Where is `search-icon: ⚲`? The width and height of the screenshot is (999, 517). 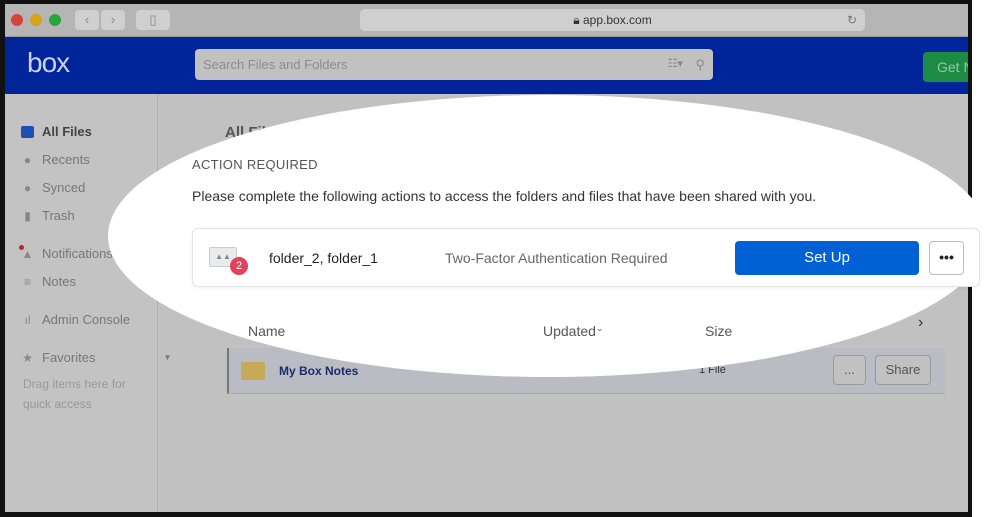 search-icon: ⚲ is located at coordinates (700, 64).